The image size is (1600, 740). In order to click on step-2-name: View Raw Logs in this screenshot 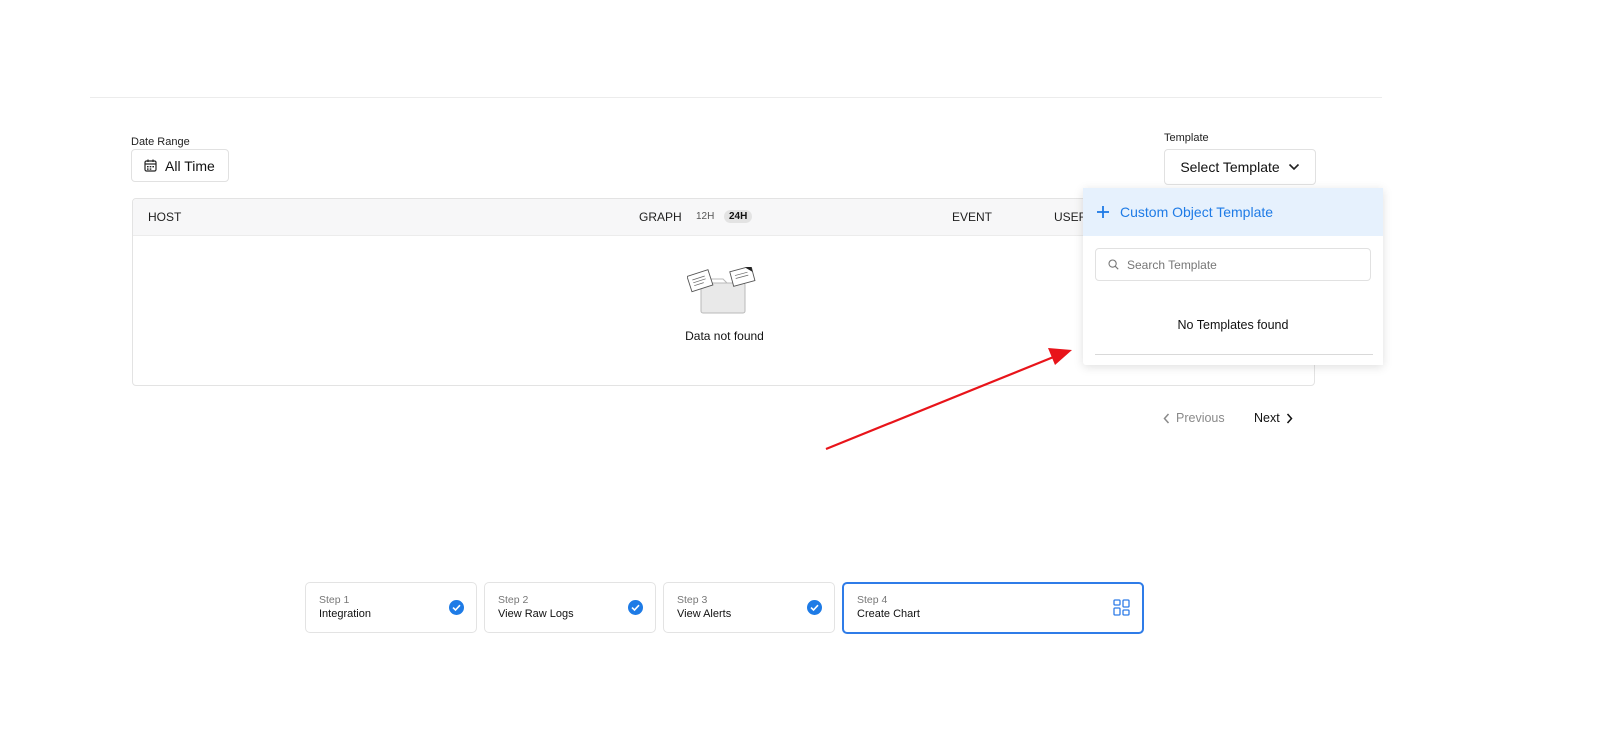, I will do `click(536, 614)`.